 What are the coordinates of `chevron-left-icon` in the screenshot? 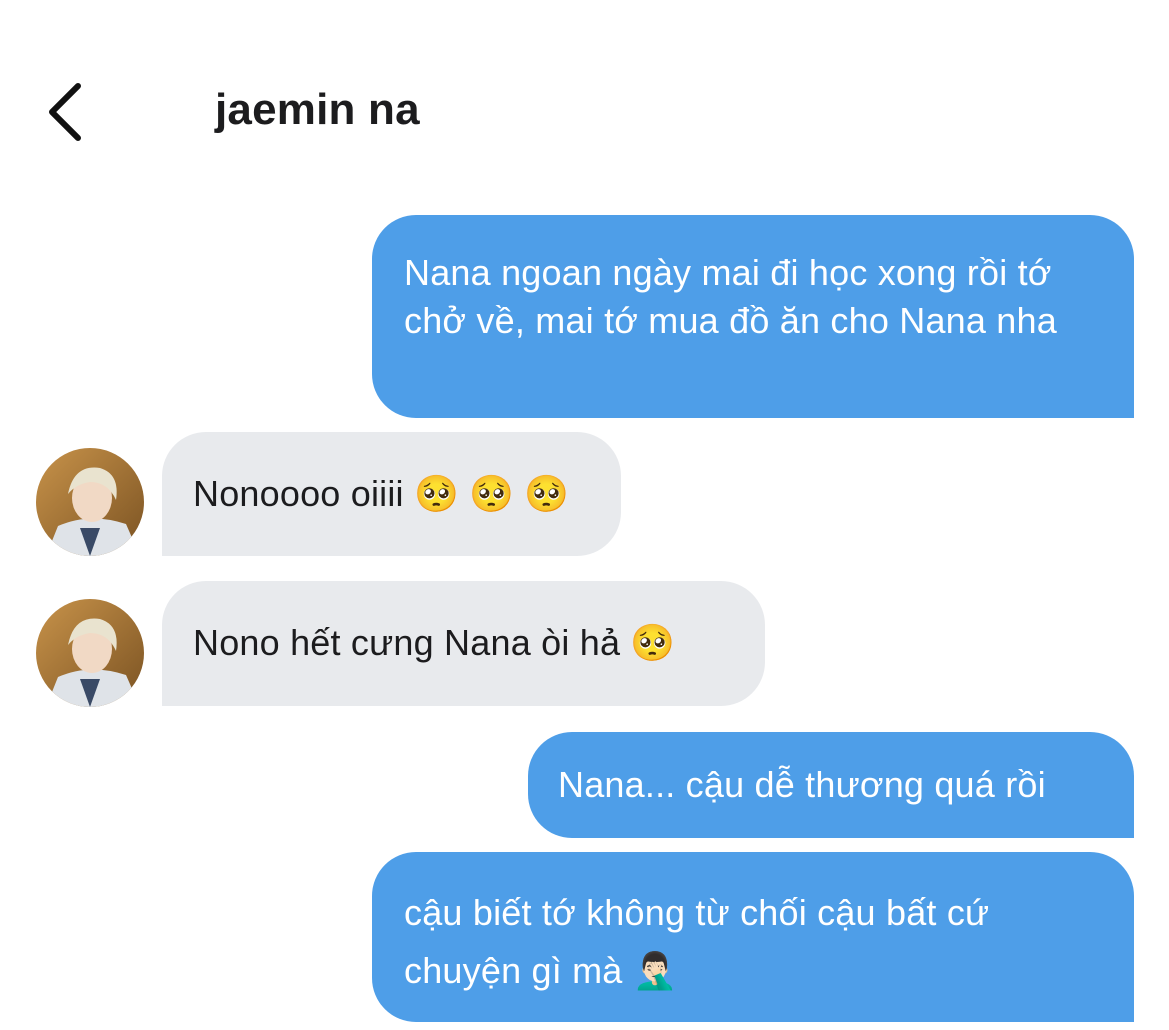 It's located at (65, 112).